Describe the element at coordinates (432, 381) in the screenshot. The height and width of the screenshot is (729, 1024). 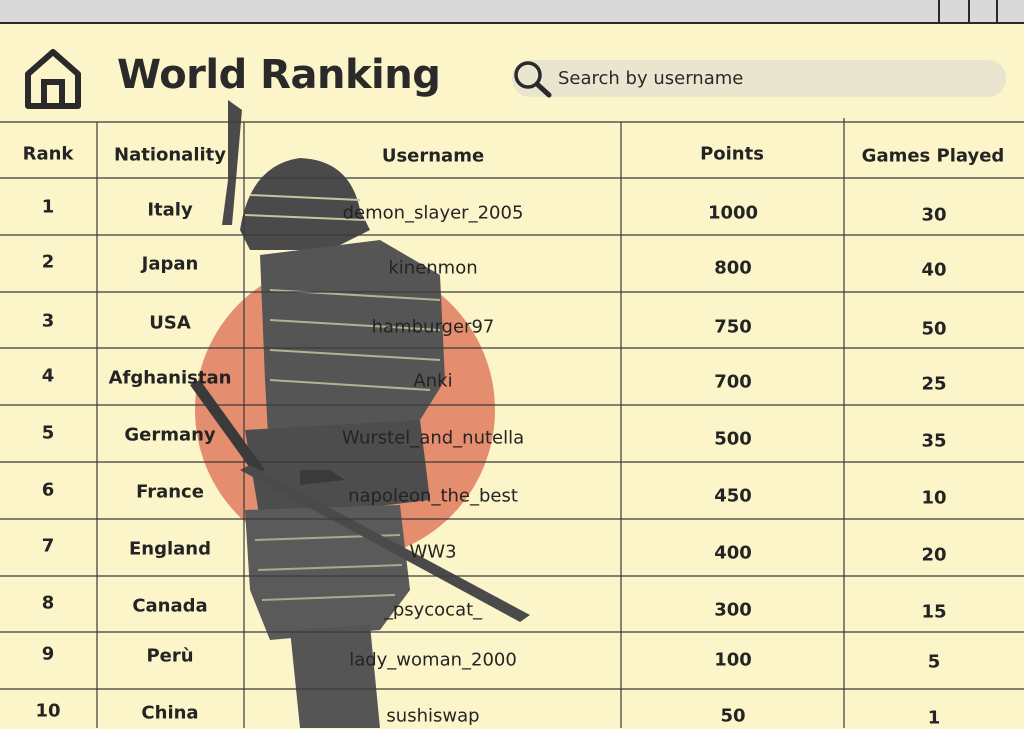
I see `username-cell: Anki` at that location.